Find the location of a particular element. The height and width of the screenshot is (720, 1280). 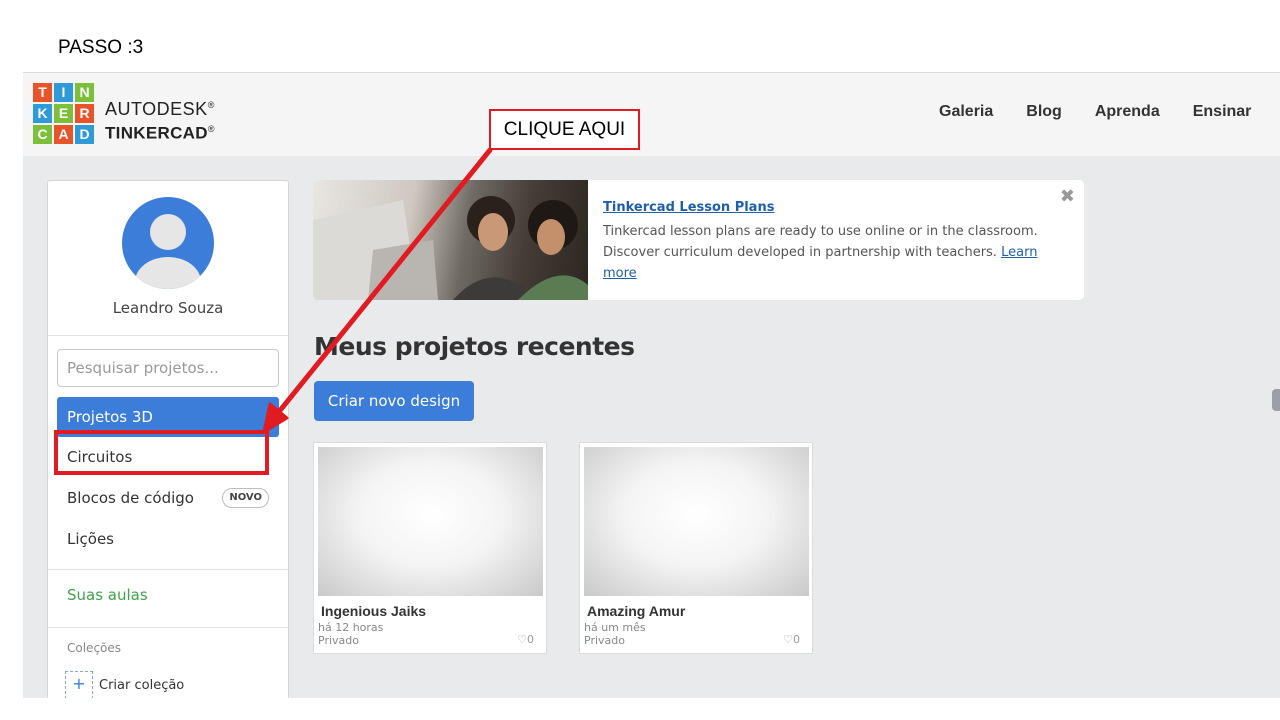

project-time: há 12 horas is located at coordinates (351, 627).